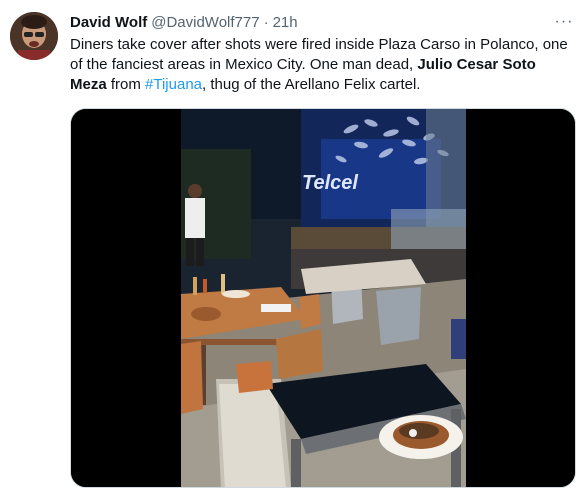  What do you see at coordinates (108, 23) in the screenshot?
I see `author-name: David Wolf` at bounding box center [108, 23].